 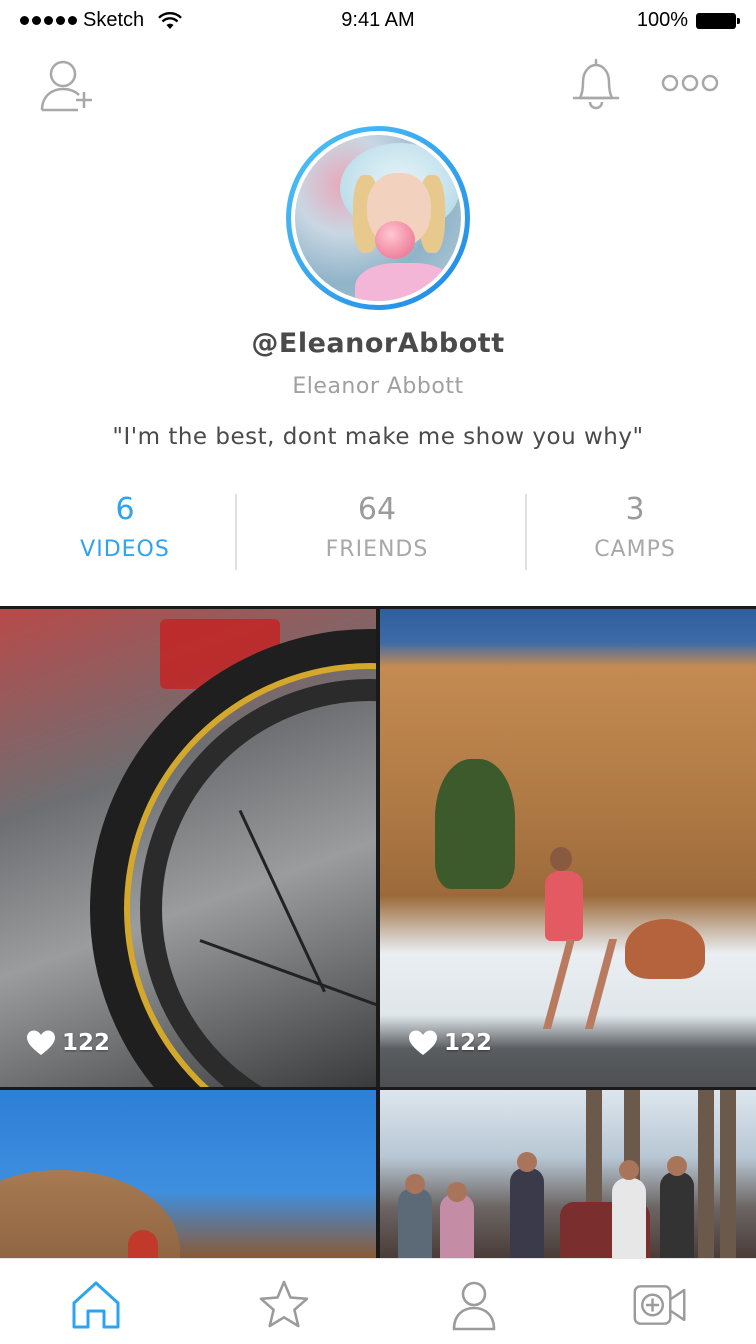 I want to click on avatar-photo, so click(x=378, y=218).